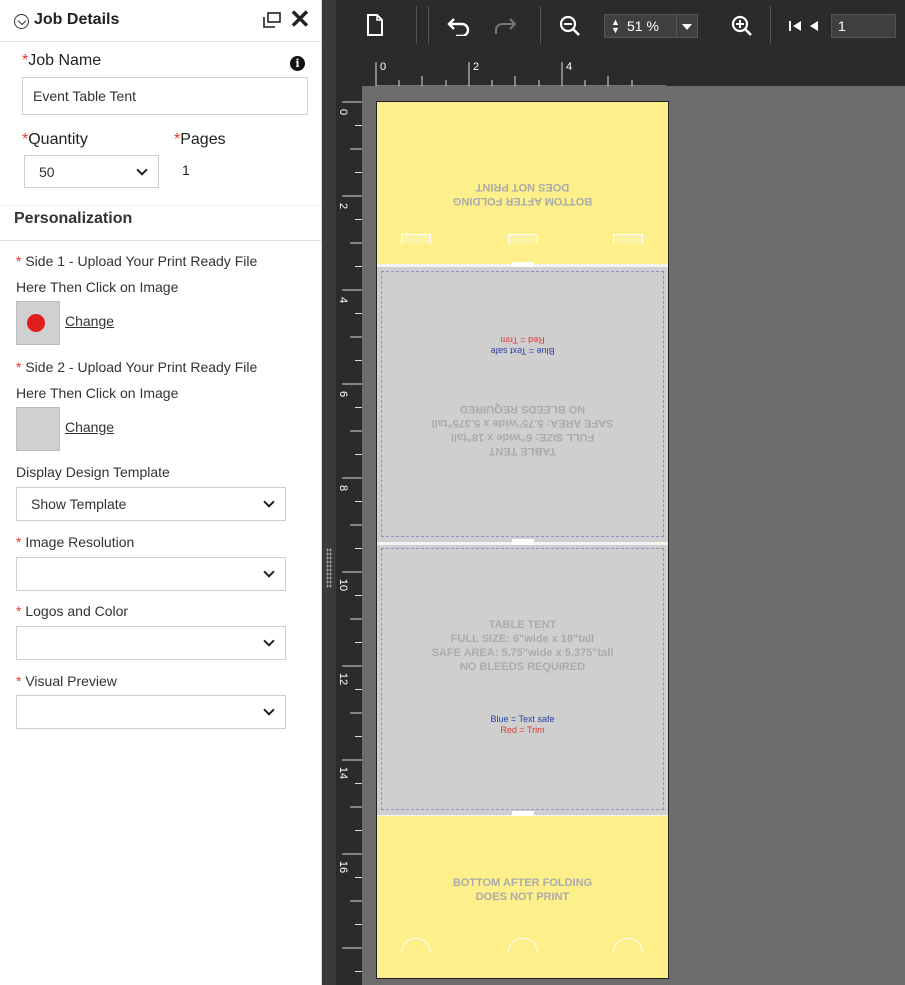 The width and height of the screenshot is (905, 985). What do you see at coordinates (151, 643) in the screenshot?
I see `logos-color-select` at bounding box center [151, 643].